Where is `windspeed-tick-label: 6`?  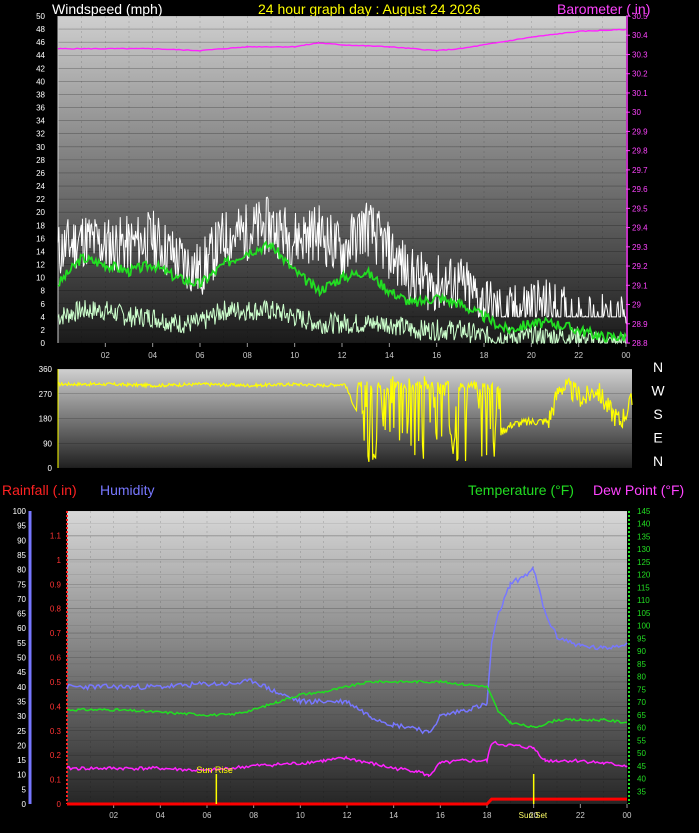
windspeed-tick-label: 6 is located at coordinates (43, 304).